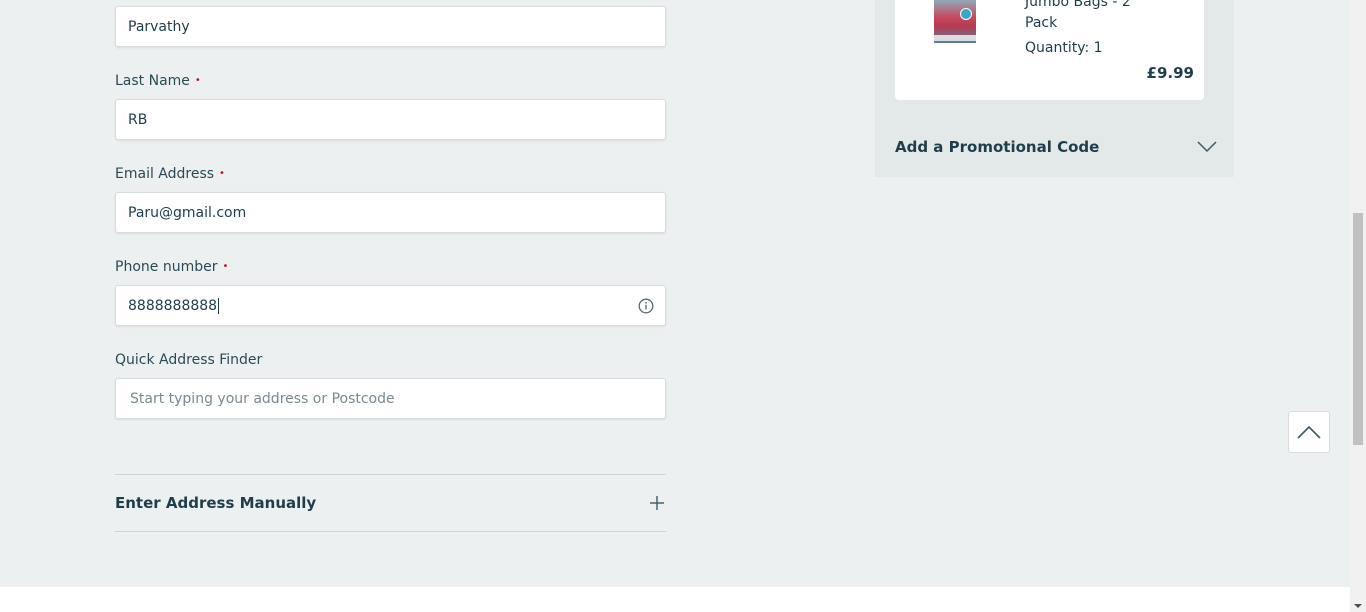 This screenshot has height=612, width=1366. What do you see at coordinates (646, 306) in the screenshot?
I see `info-icon` at bounding box center [646, 306].